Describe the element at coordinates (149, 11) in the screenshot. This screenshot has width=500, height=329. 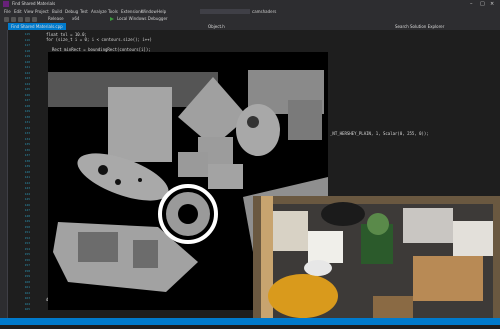
I see `menu-window: Window` at that location.